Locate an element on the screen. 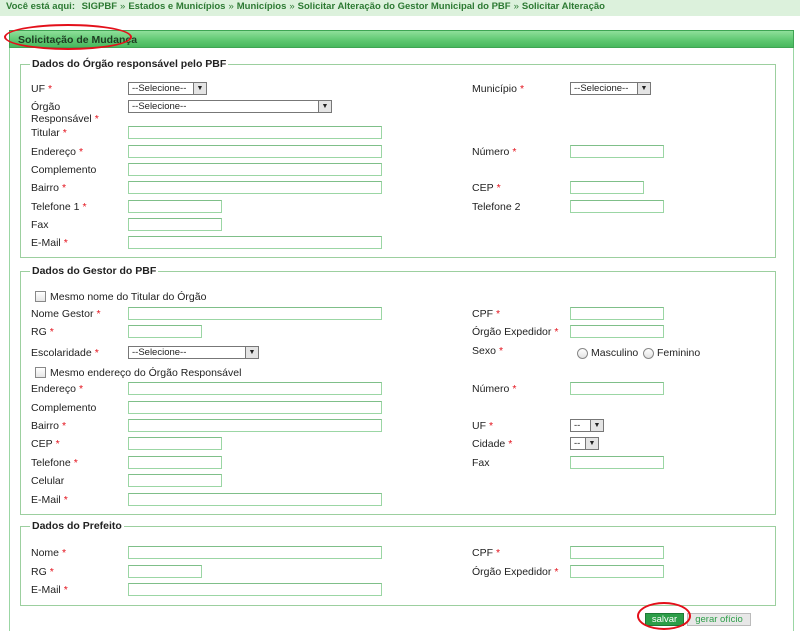 The width and height of the screenshot is (800, 631). label-gestor-email: E-Mail * is located at coordinates (49, 500).